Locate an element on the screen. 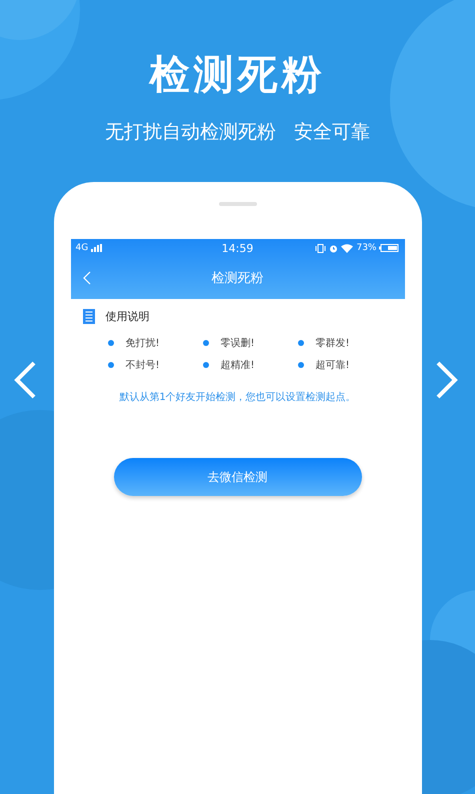 This screenshot has width=475, height=794. wifi-icon is located at coordinates (347, 248).